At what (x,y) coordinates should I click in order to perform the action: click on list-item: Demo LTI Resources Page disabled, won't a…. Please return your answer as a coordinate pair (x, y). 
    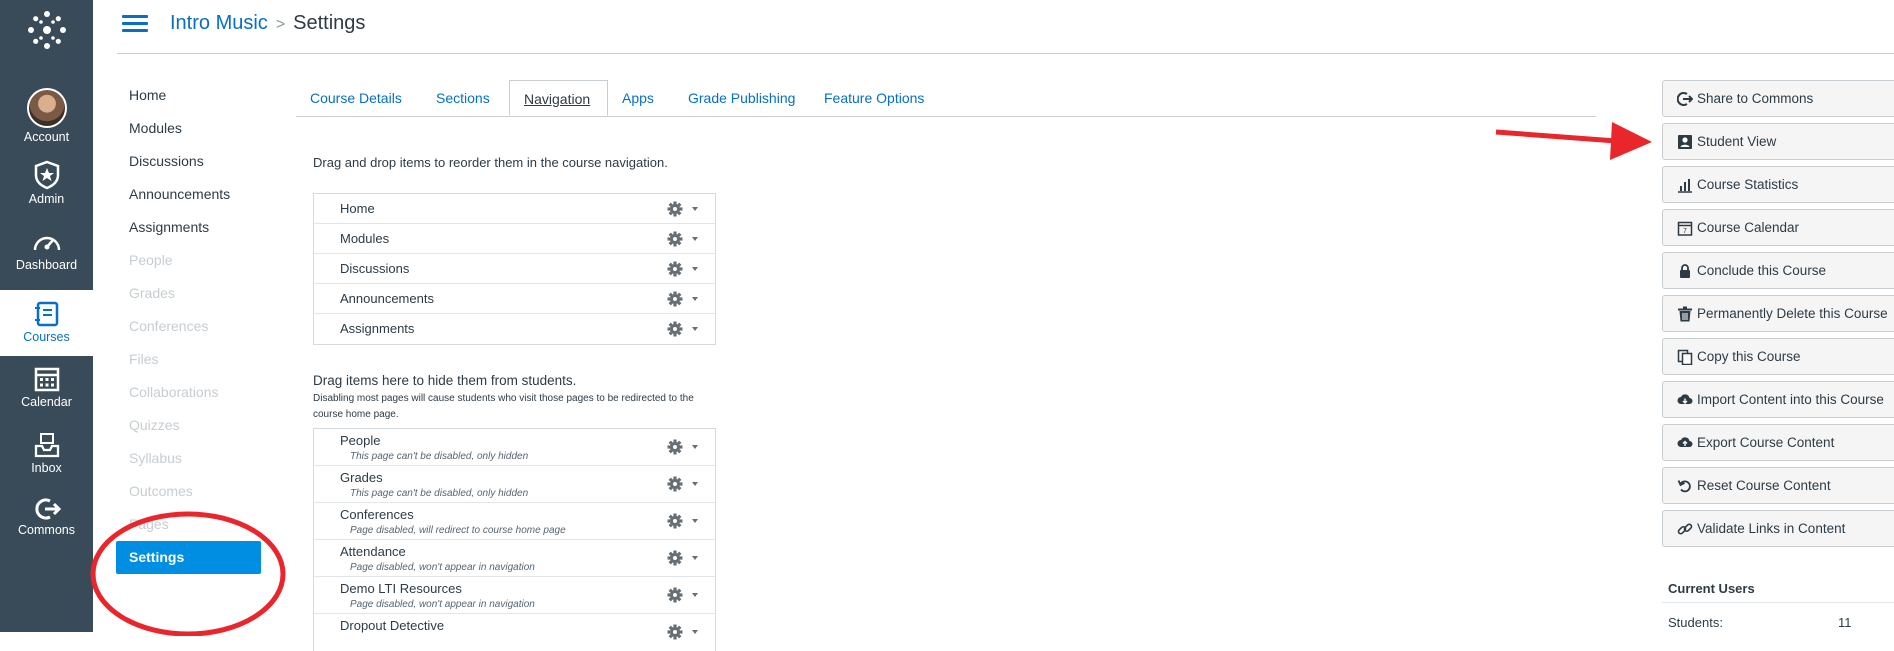
    Looking at the image, I should click on (514, 595).